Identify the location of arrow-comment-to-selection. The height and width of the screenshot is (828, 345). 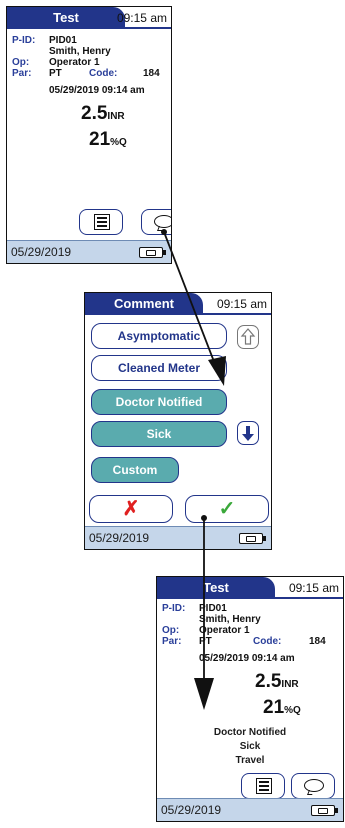
(193, 307).